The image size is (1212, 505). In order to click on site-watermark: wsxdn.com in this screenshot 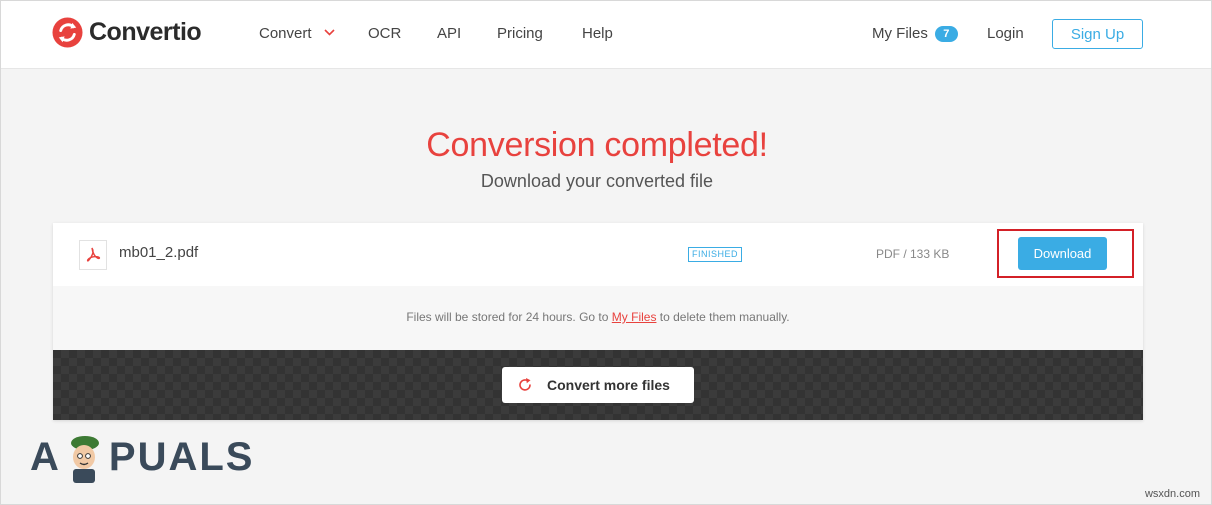, I will do `click(1172, 494)`.